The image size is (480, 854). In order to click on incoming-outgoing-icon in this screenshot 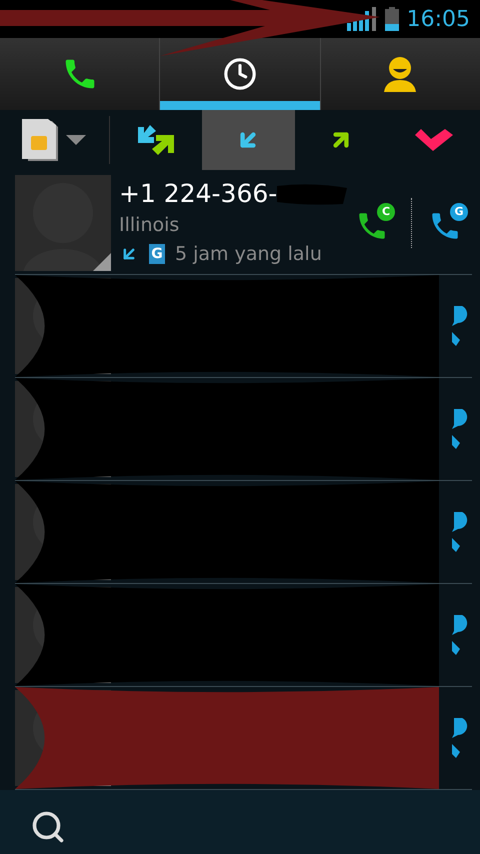, I will do `click(156, 140)`.